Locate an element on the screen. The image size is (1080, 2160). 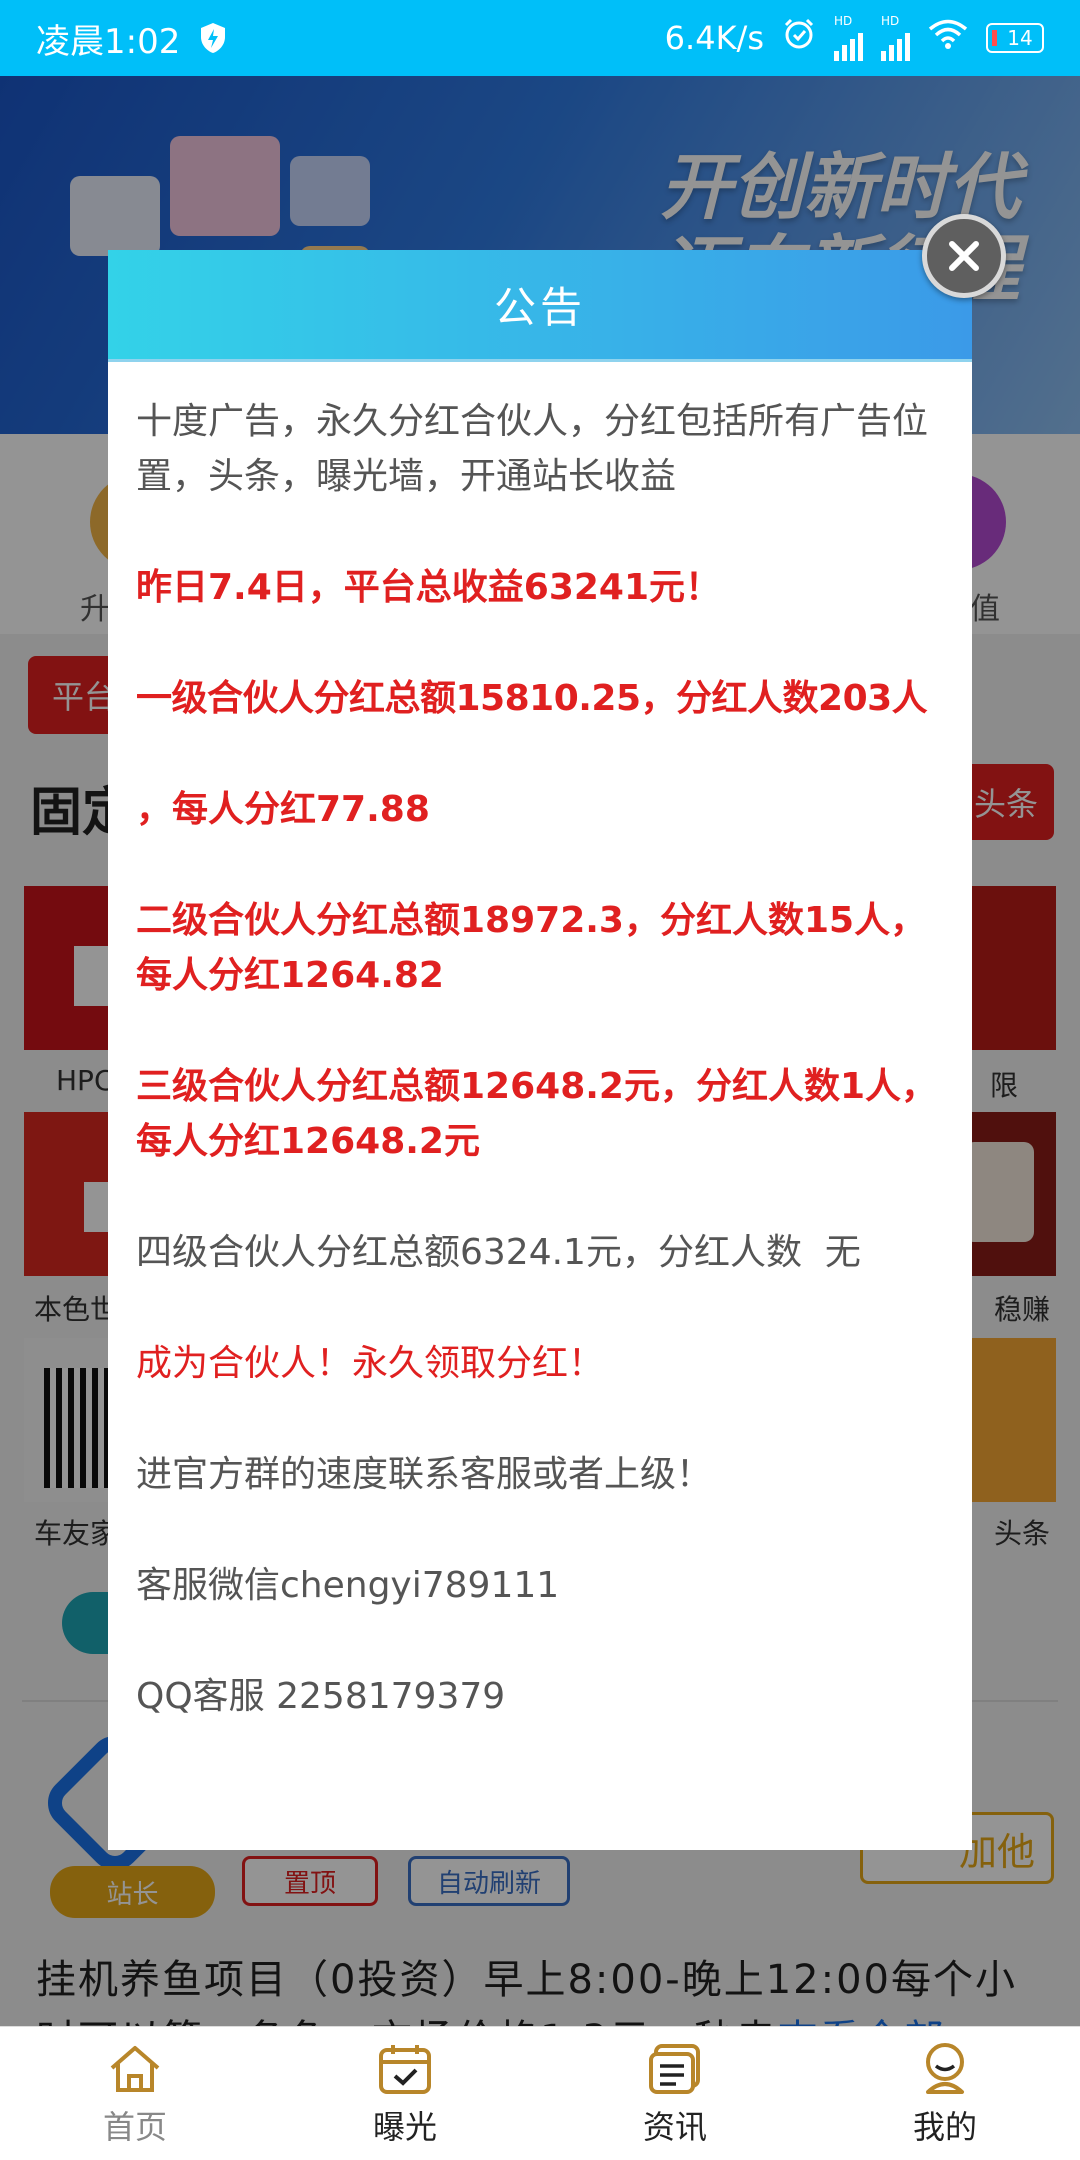
profile-icon is located at coordinates (945, 2069).